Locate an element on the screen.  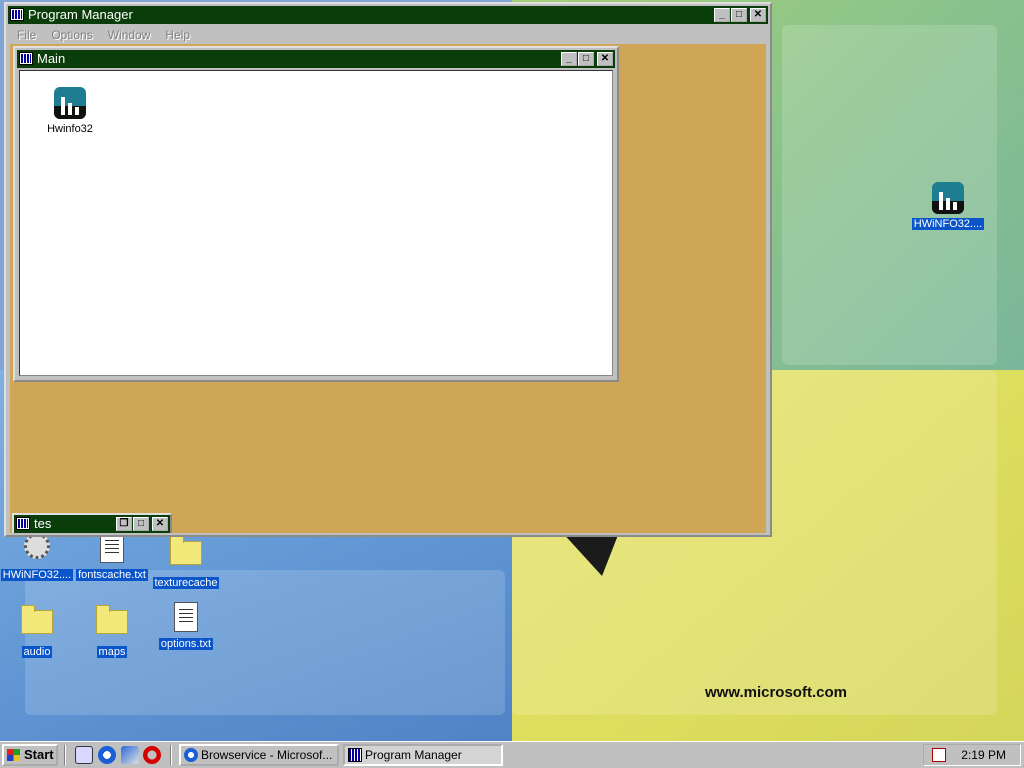
desktop-icon-fontscache: fontscache.txt is located at coordinates (112, 557).